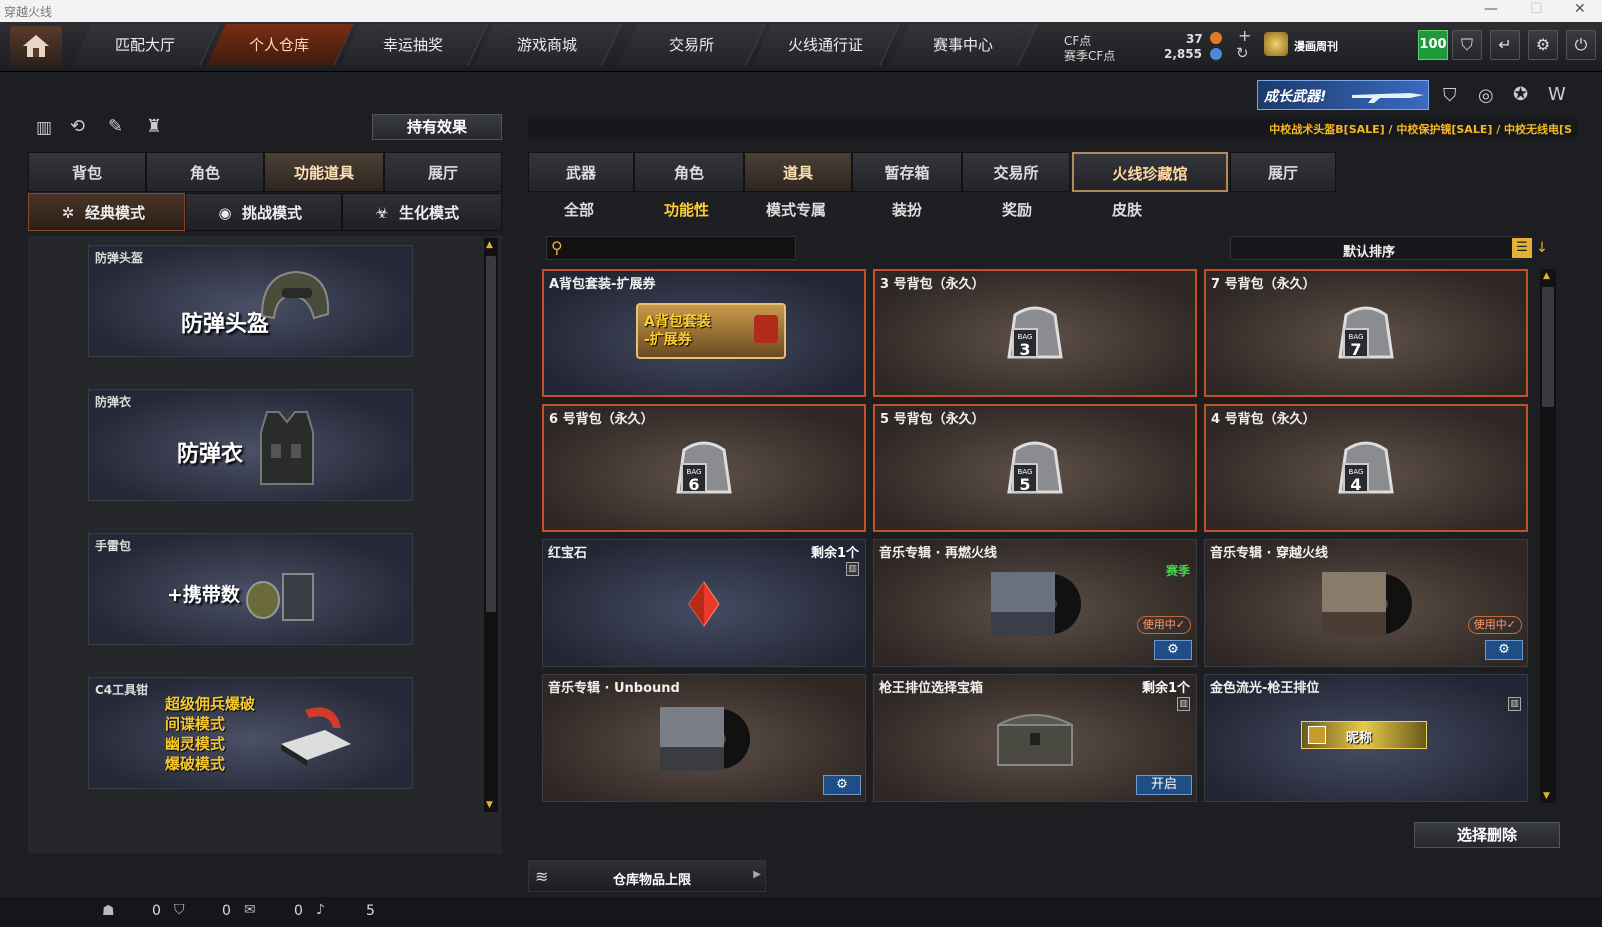 The image size is (1602, 927). I want to click on tab-backpack: 背包, so click(87, 172).